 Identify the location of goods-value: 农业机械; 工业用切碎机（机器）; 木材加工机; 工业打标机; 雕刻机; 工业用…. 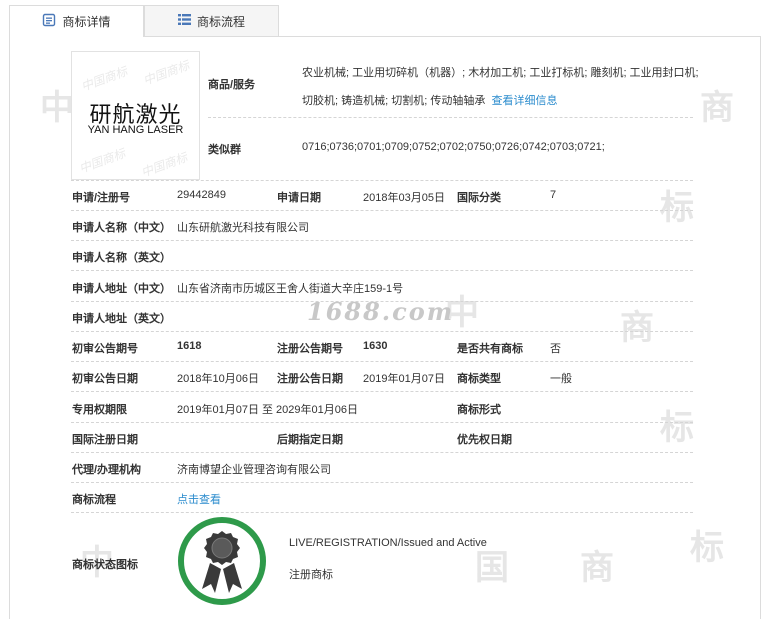
(502, 87).